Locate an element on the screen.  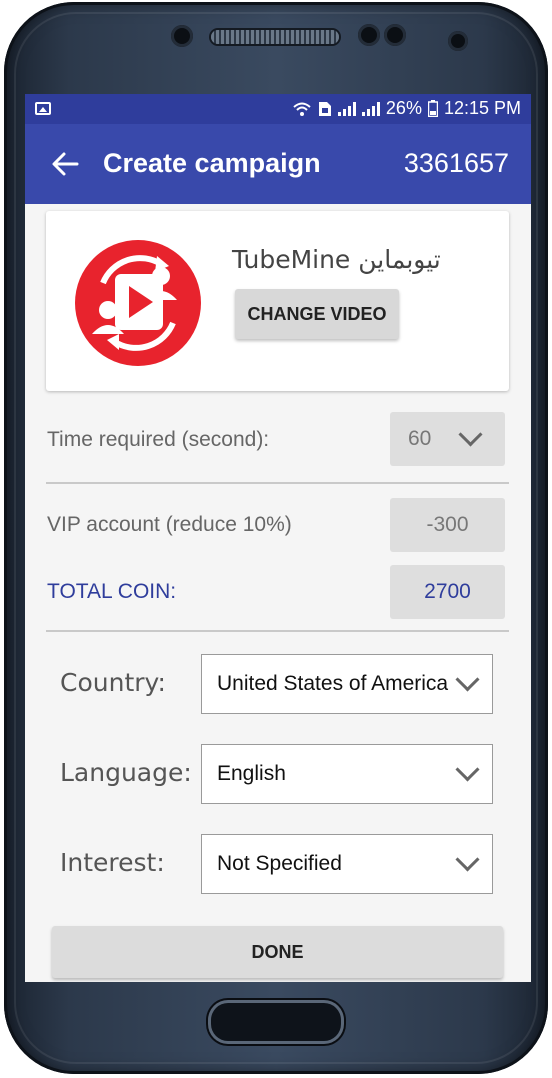
video-card: TubeMine تیوبماین CHANGE VIDEO is located at coordinates (277, 301).